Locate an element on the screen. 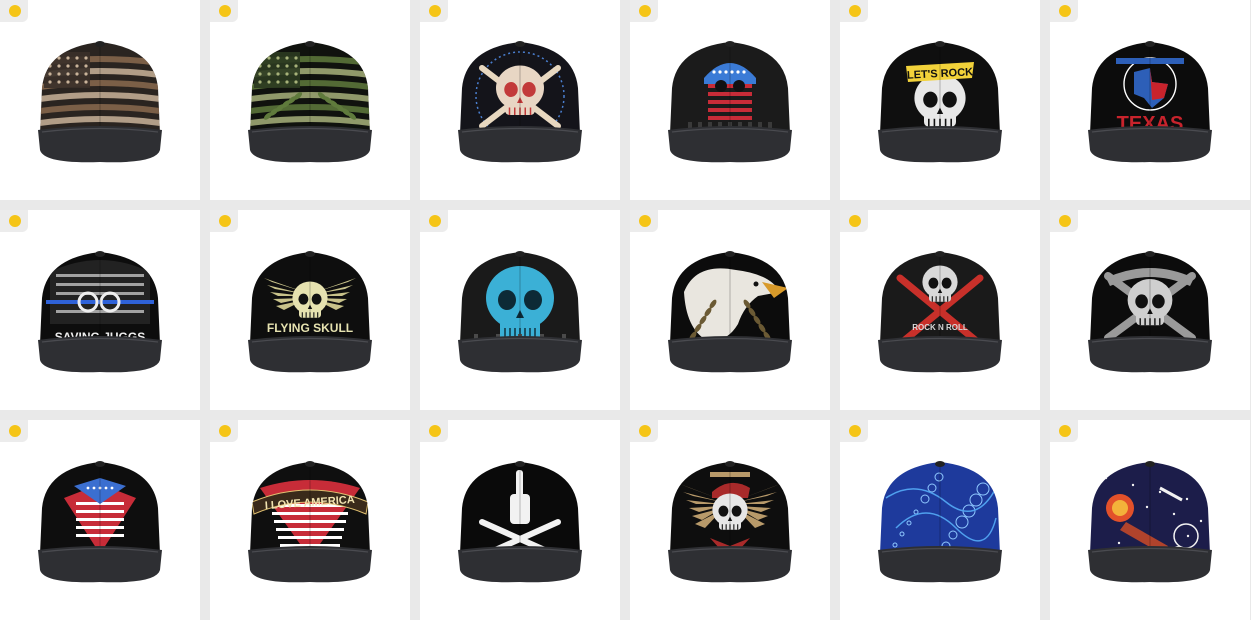 The width and height of the screenshot is (1251, 620). cap-image: LET'S ROCK is located at coordinates (940, 103).